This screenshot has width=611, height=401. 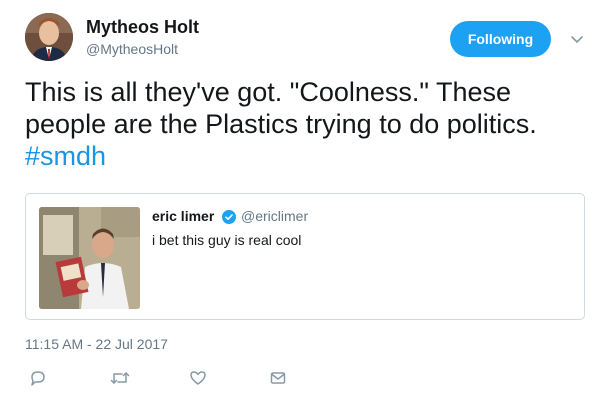 I want to click on quoted-tweet-text: i bet this guy is real cool, so click(x=227, y=240).